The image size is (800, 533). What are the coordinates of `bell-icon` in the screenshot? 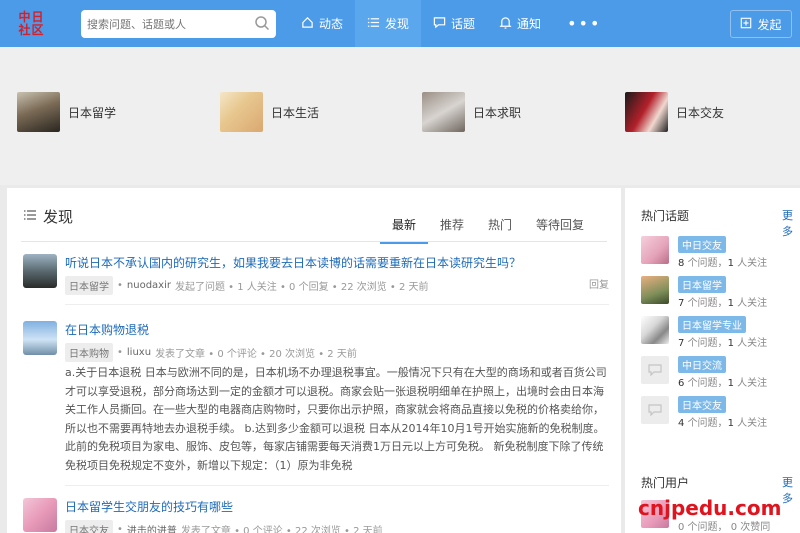 It's located at (505, 24).